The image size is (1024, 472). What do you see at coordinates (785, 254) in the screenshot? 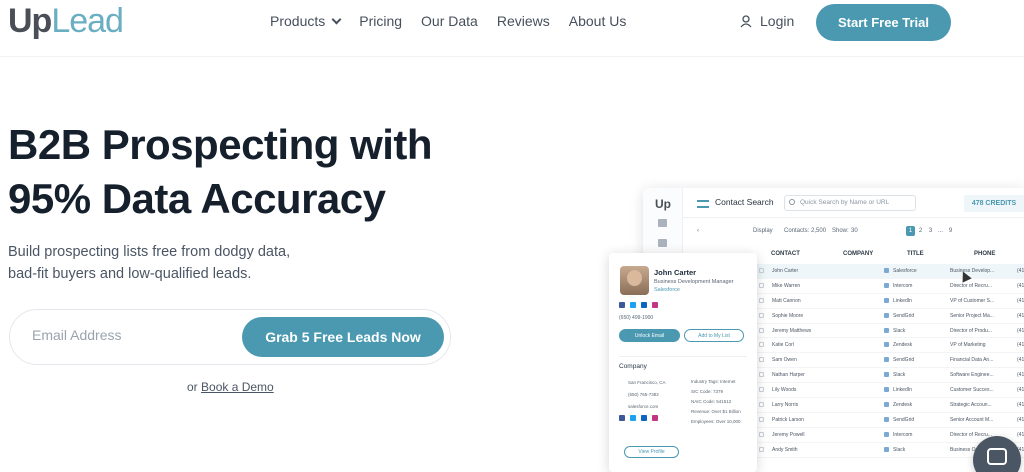
I see `col-contact: CONTACT` at bounding box center [785, 254].